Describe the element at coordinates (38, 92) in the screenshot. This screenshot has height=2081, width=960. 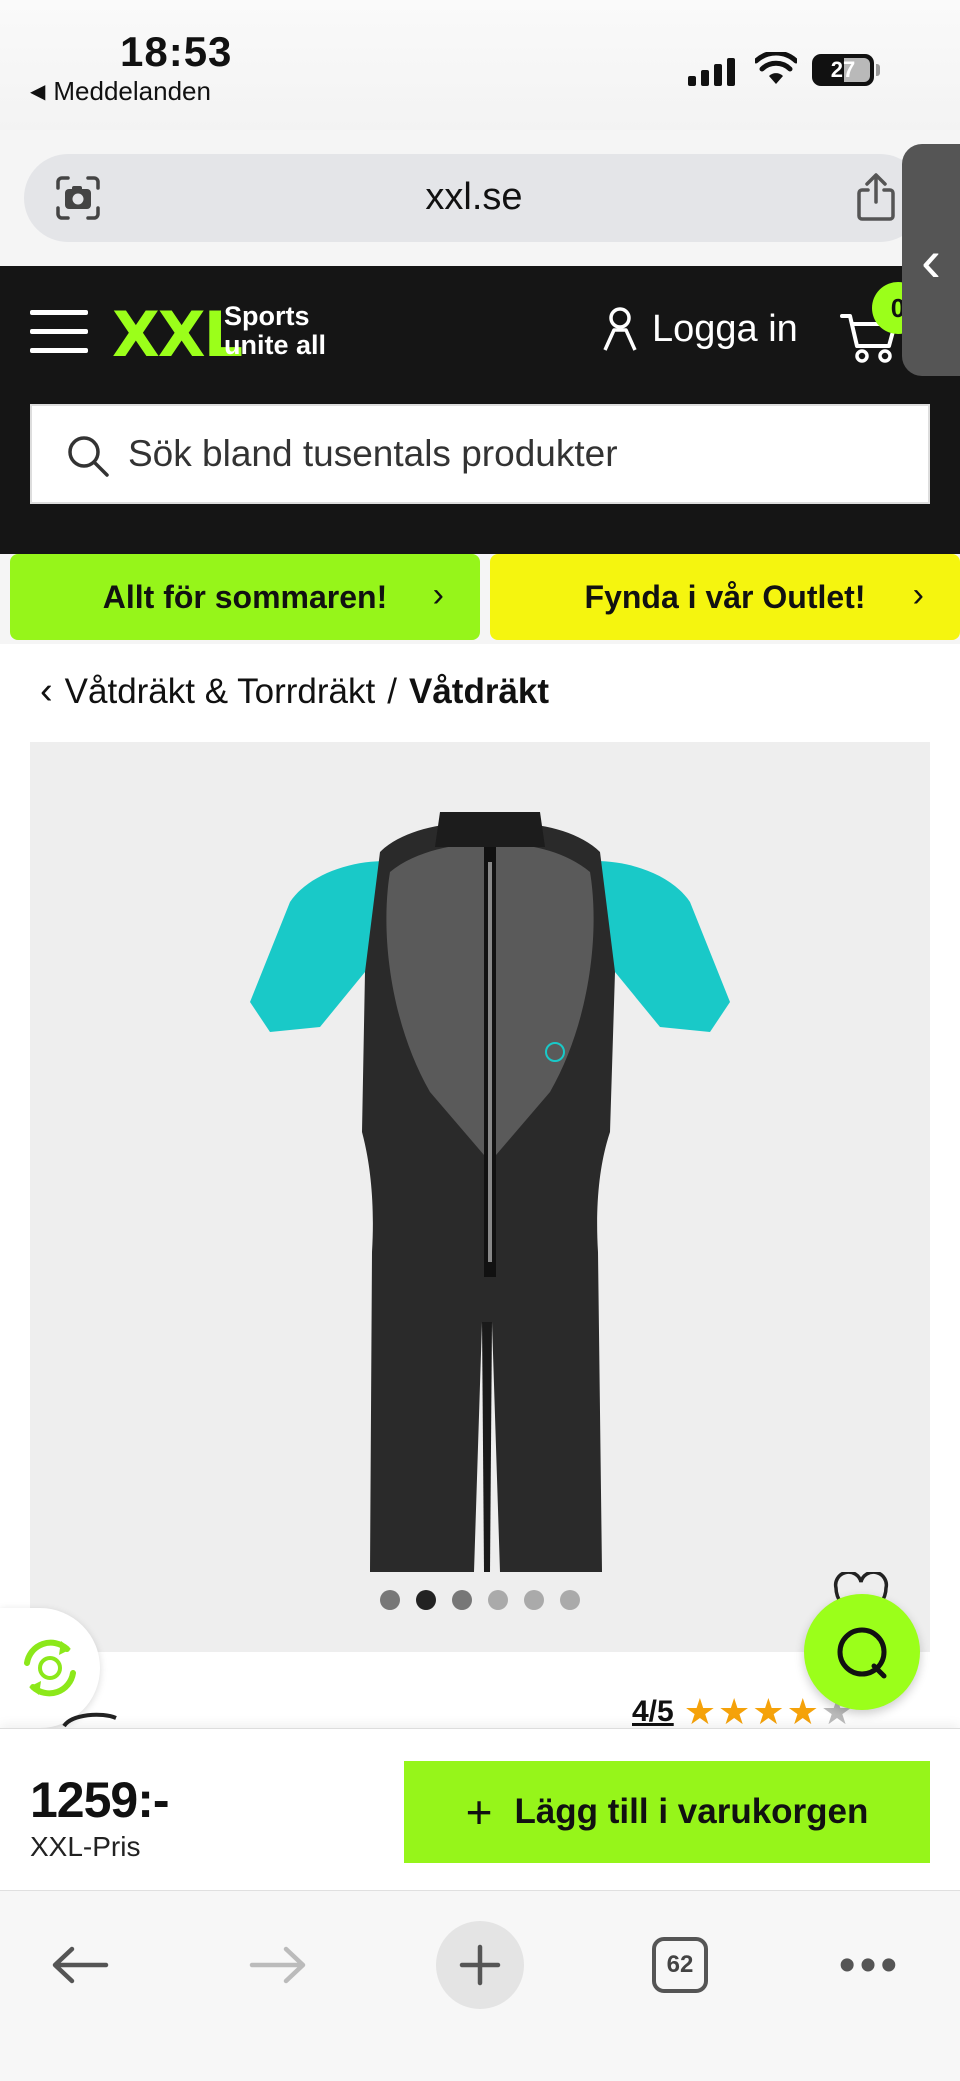
I see `back-triangle-icon: ◀` at that location.